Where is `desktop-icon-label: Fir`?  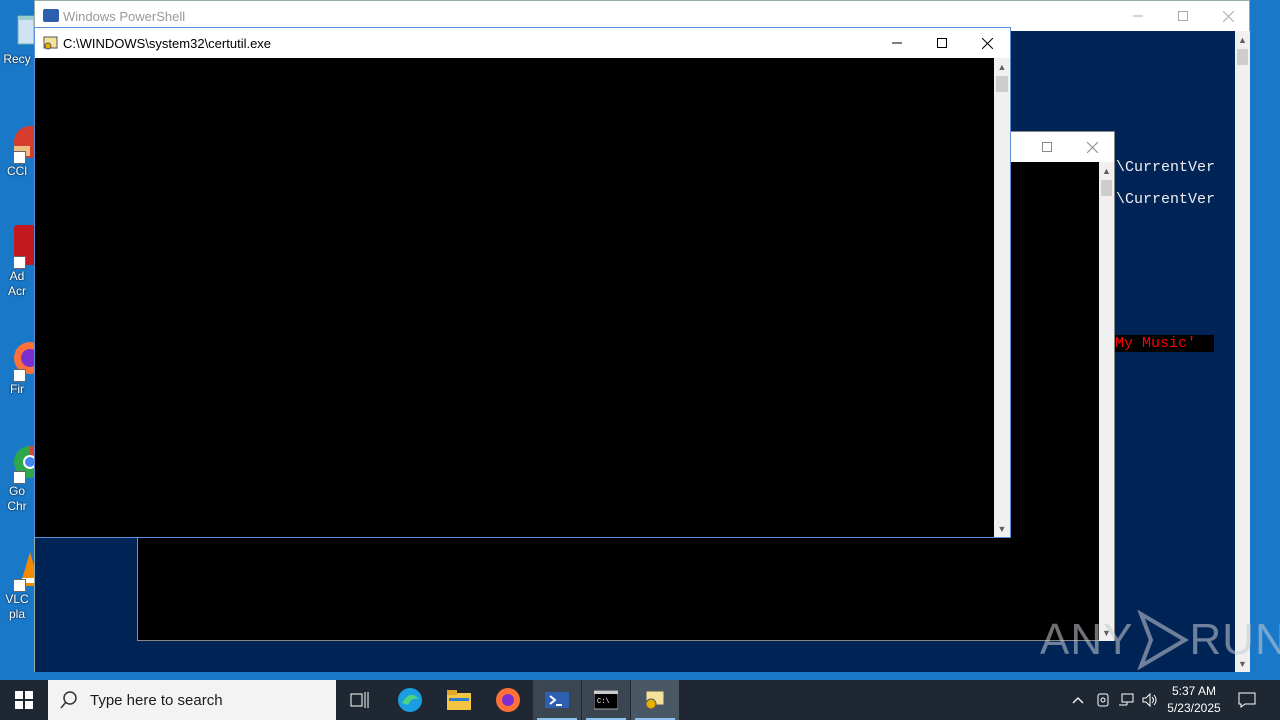 desktop-icon-label: Fir is located at coordinates (17, 389).